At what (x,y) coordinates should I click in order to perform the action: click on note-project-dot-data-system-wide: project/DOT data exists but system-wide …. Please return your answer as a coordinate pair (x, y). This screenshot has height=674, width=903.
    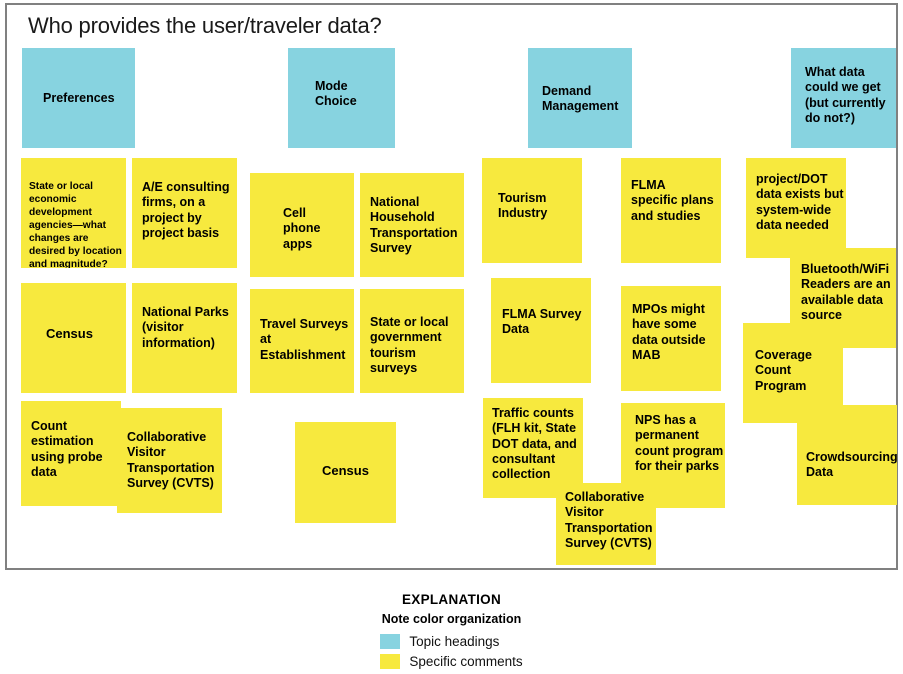
    Looking at the image, I should click on (796, 208).